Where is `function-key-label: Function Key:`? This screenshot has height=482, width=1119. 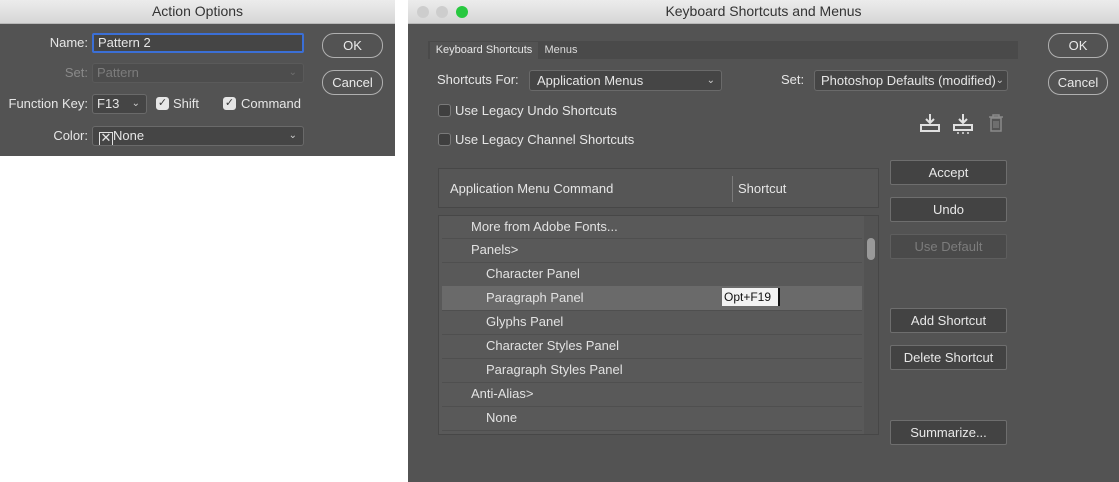 function-key-label: Function Key: is located at coordinates (48, 103).